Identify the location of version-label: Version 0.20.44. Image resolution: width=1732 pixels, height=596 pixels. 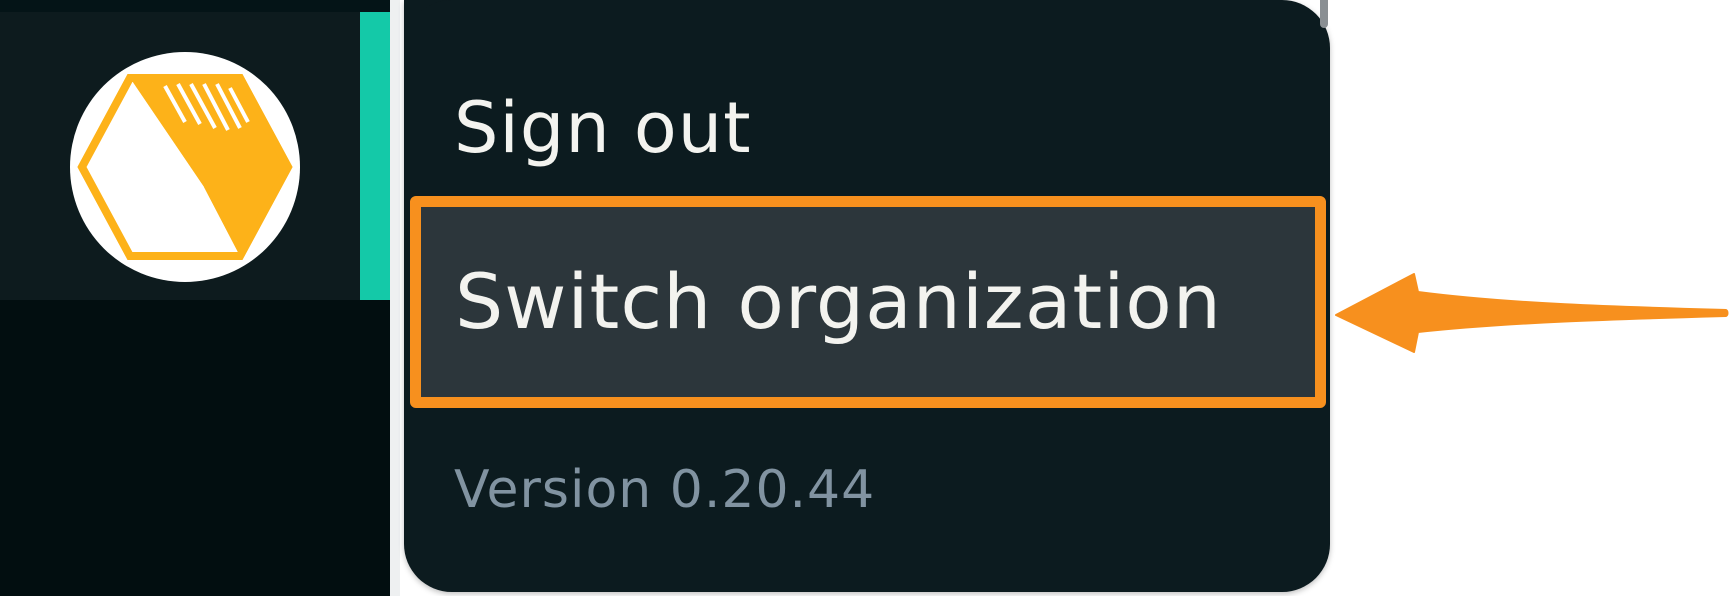
(665, 490).